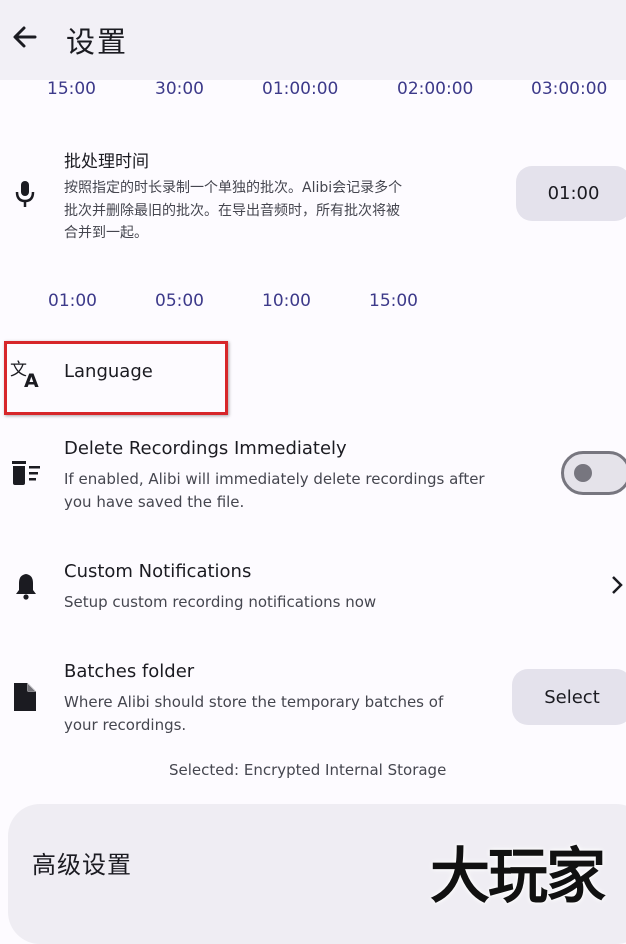 The width and height of the screenshot is (626, 944). I want to click on batch-time-title: 批处理时间, so click(106, 162).